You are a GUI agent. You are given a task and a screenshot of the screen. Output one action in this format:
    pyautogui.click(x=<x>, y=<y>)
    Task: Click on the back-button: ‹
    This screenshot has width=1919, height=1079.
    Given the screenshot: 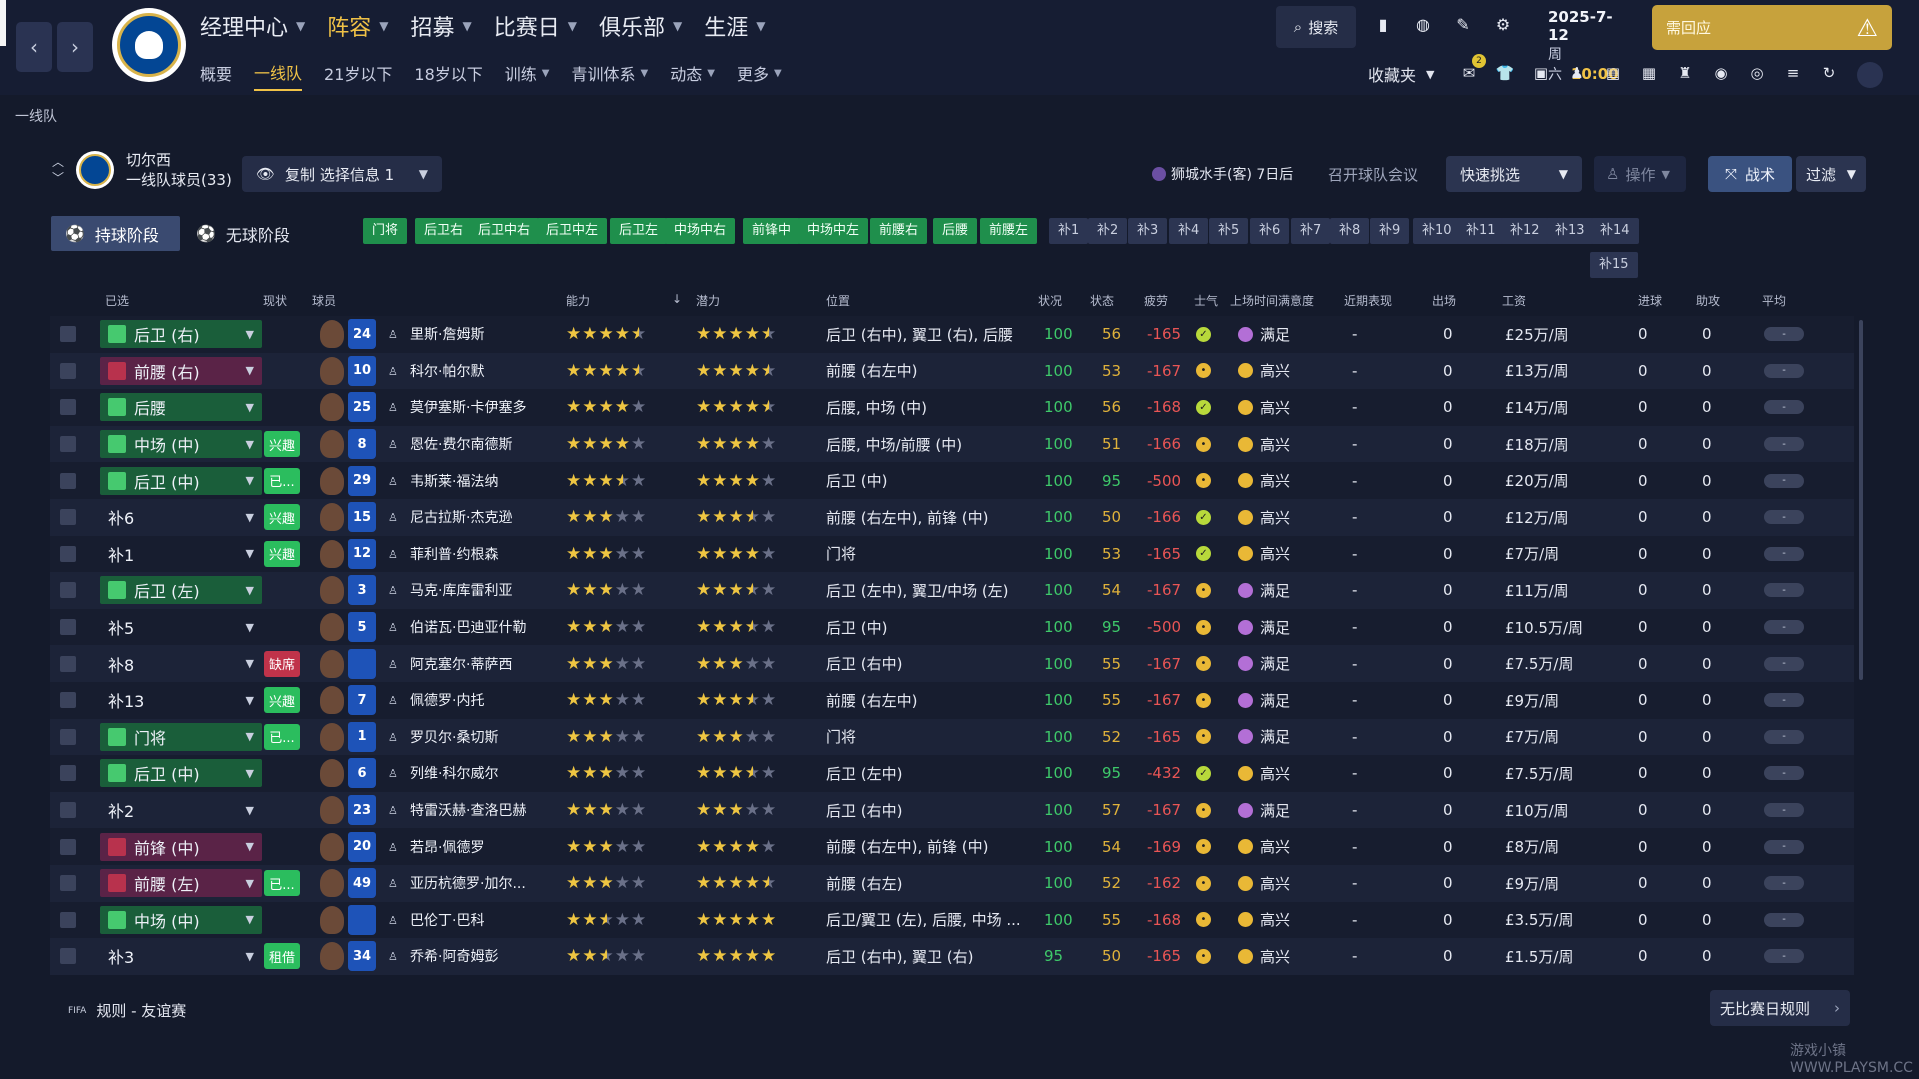 What is the action you would take?
    pyautogui.click(x=34, y=47)
    